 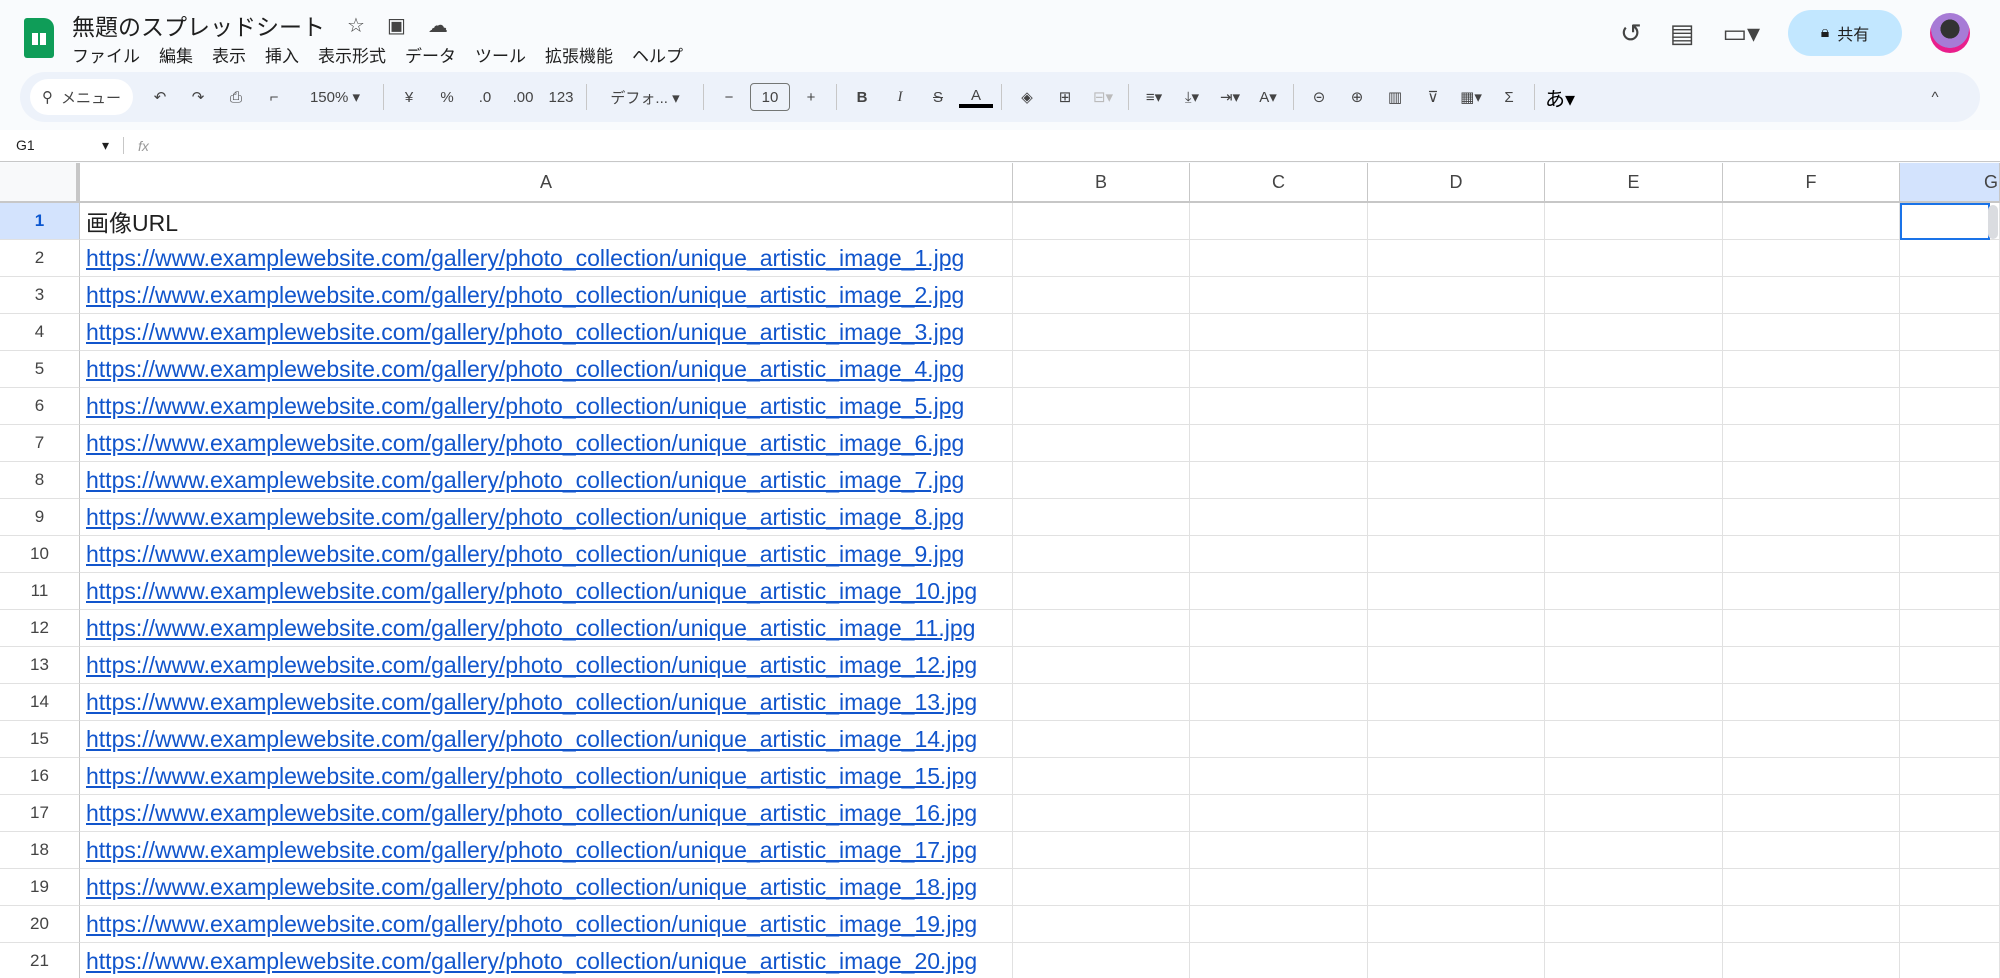 I want to click on cell-E17, so click(x=1634, y=813).